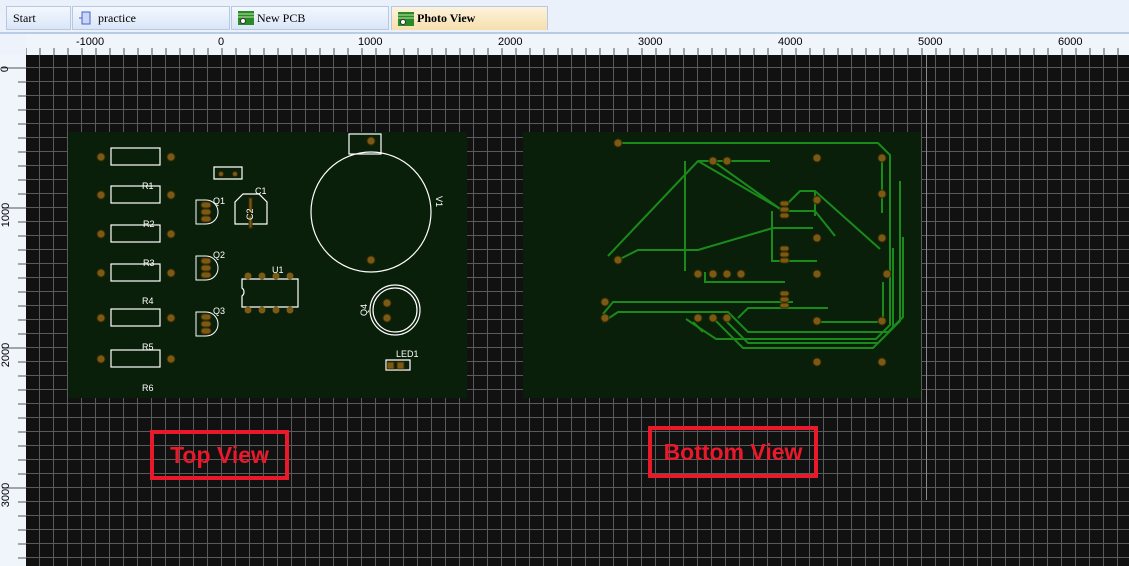 The image size is (1129, 566). What do you see at coordinates (13, 310) in the screenshot?
I see `vertical-ruler: 0 1000 2000 3000` at bounding box center [13, 310].